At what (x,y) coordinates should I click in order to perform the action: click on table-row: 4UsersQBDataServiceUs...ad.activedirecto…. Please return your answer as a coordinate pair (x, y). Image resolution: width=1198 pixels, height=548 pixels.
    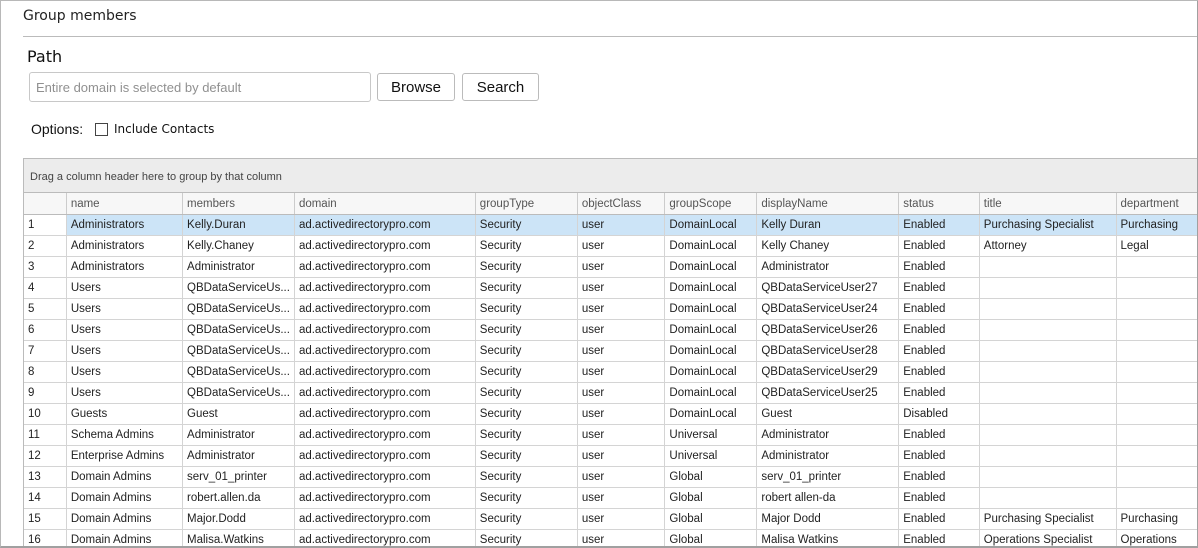
    Looking at the image, I should click on (611, 288).